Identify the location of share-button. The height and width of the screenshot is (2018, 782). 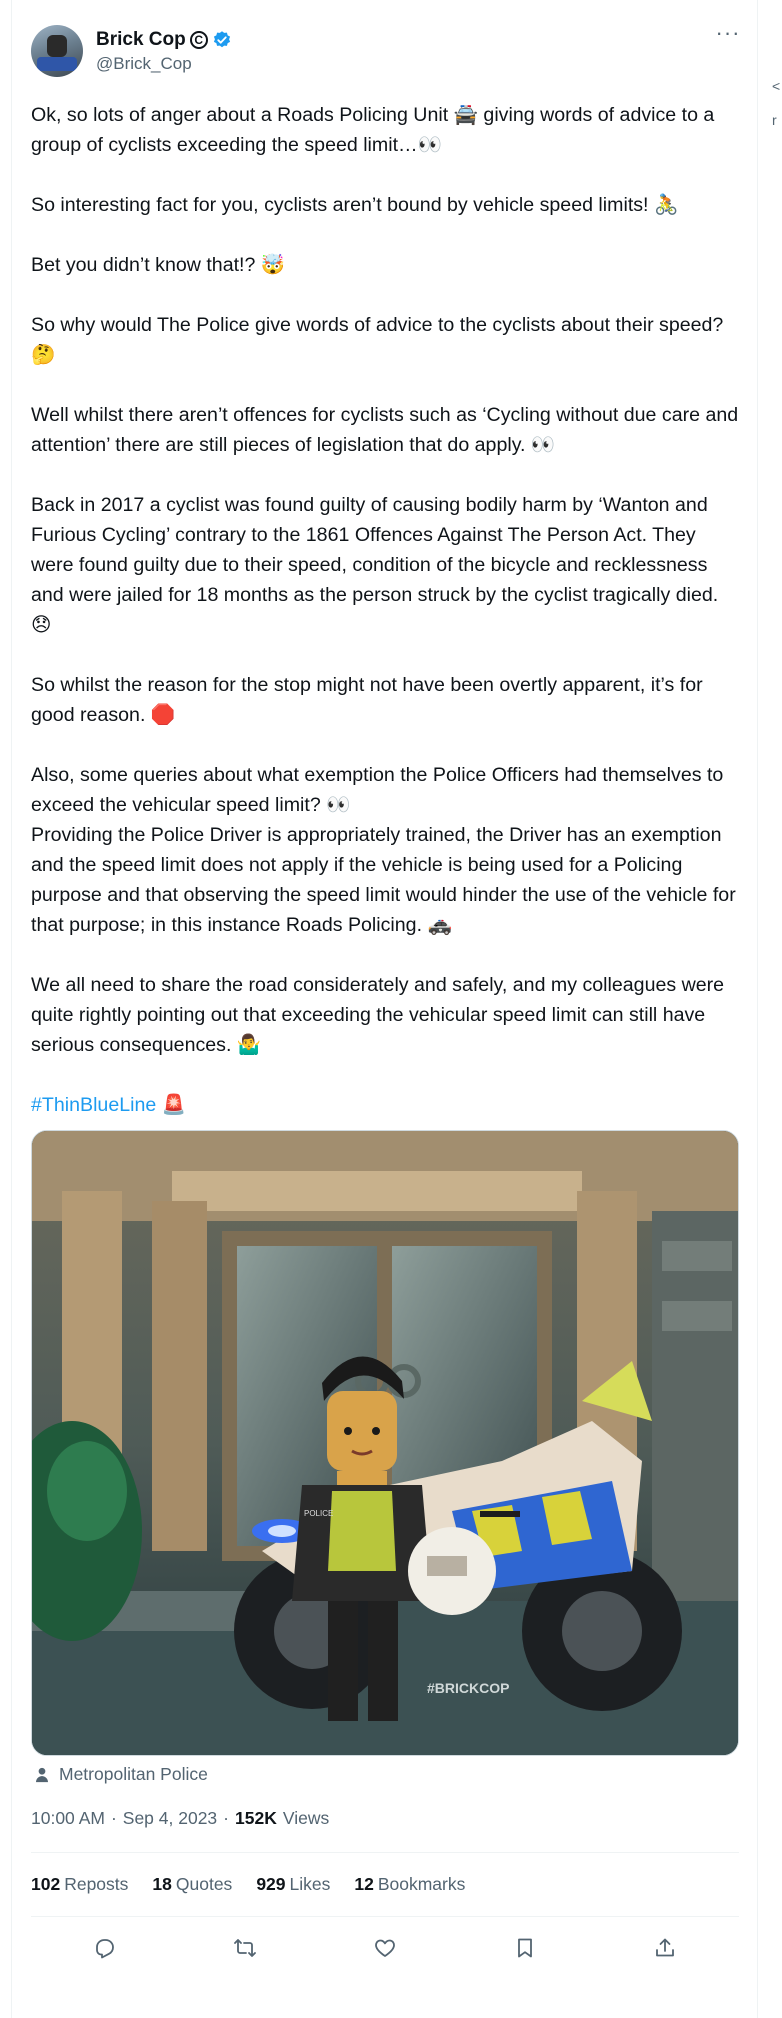
(665, 1948).